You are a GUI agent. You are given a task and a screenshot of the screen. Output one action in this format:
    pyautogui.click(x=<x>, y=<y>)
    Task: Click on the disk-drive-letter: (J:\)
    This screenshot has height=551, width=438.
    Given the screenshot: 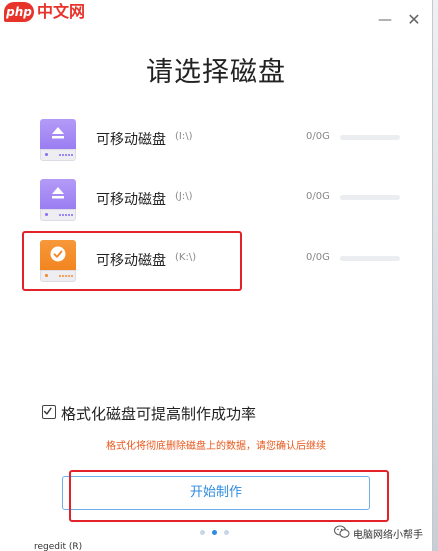 What is the action you would take?
    pyautogui.click(x=184, y=196)
    